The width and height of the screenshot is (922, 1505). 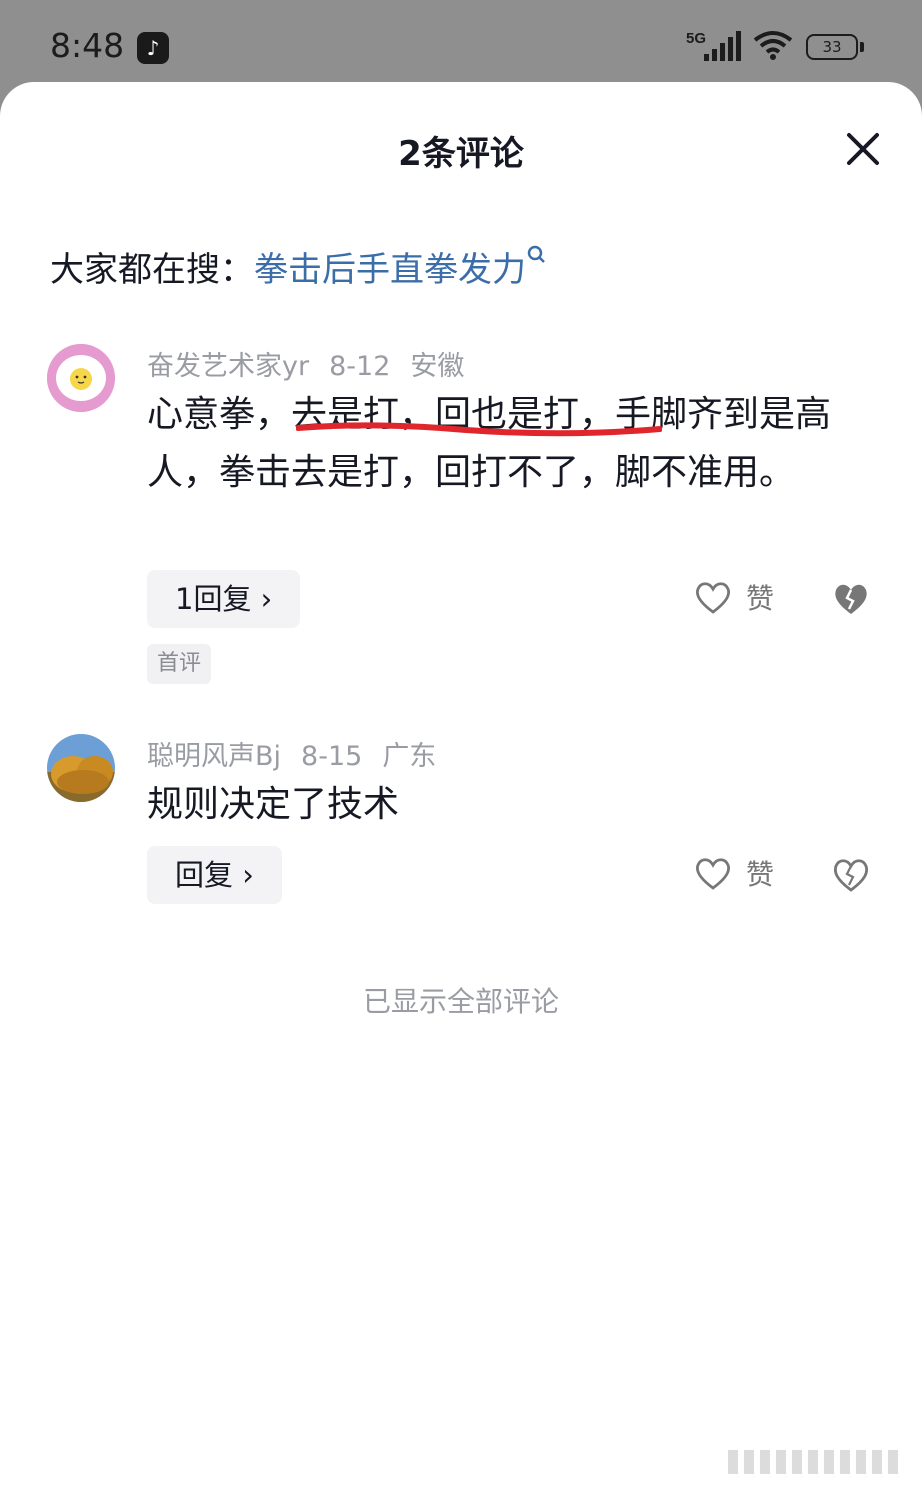 What do you see at coordinates (813, 1462) in the screenshot?
I see `watermark-bars` at bounding box center [813, 1462].